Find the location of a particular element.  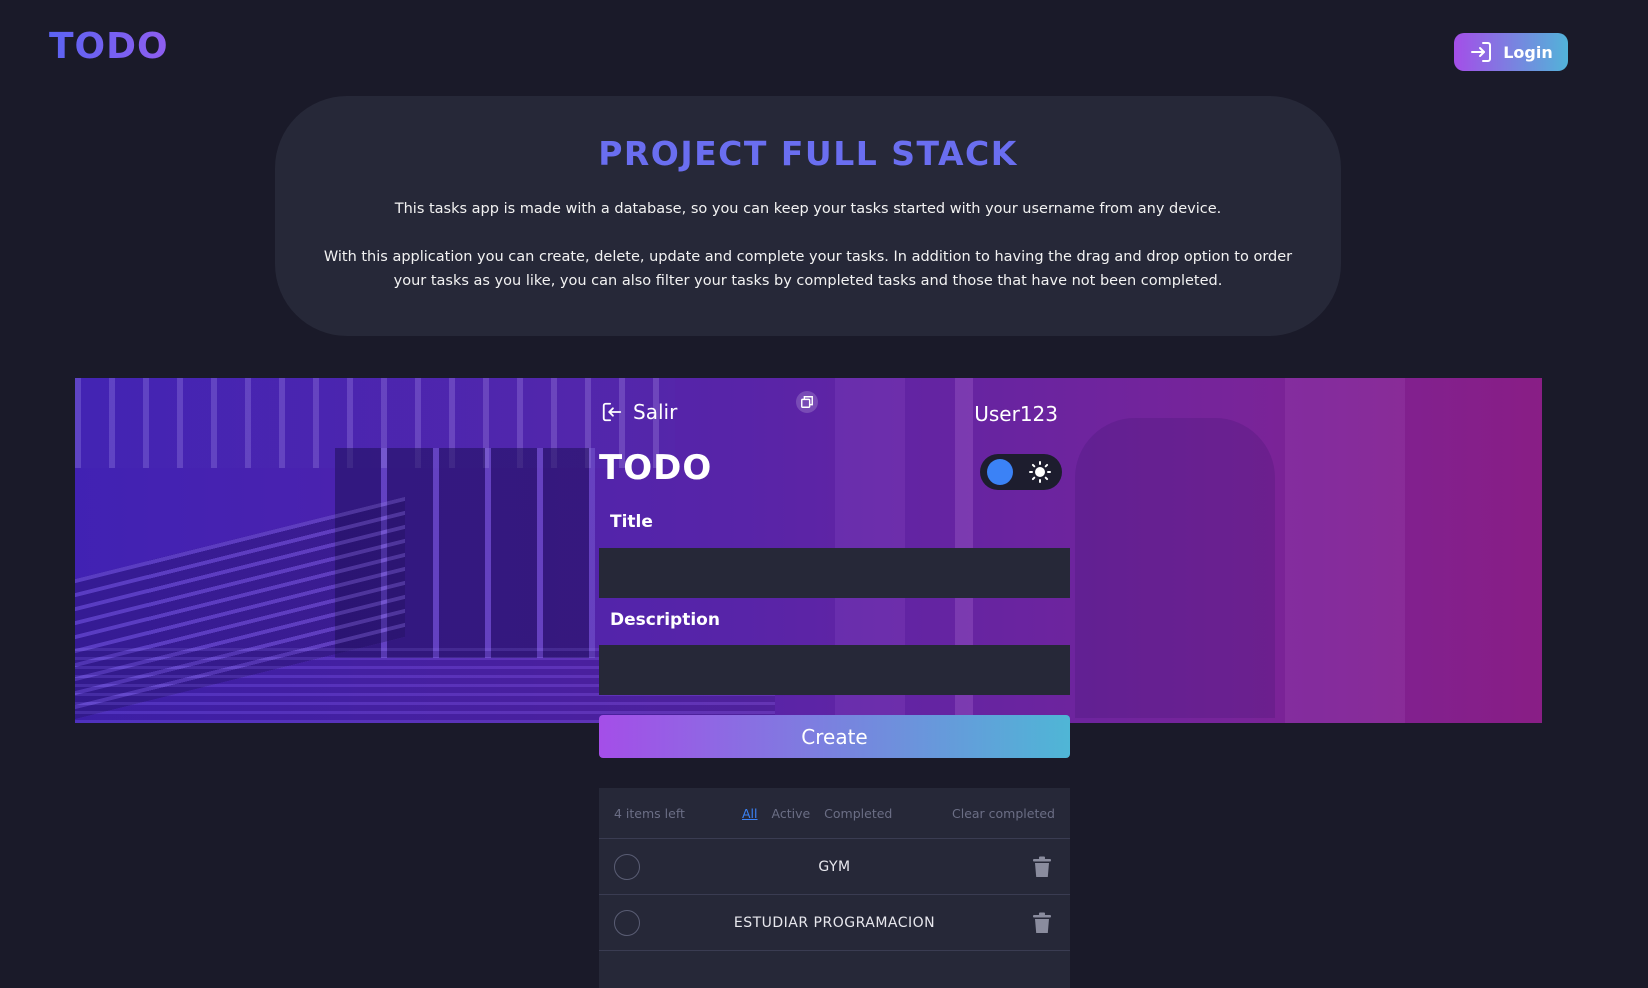

task-item: GYM is located at coordinates (834, 867).